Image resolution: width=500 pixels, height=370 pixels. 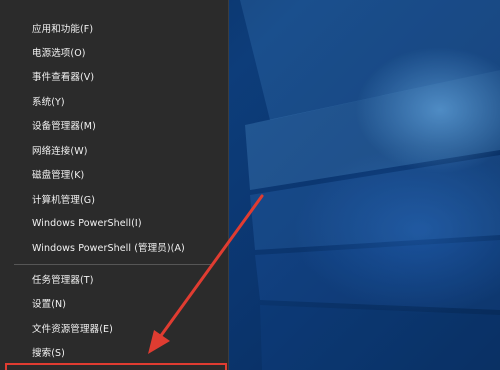 What do you see at coordinates (114, 303) in the screenshot?
I see `menu-item-settings: 设置(N)` at bounding box center [114, 303].